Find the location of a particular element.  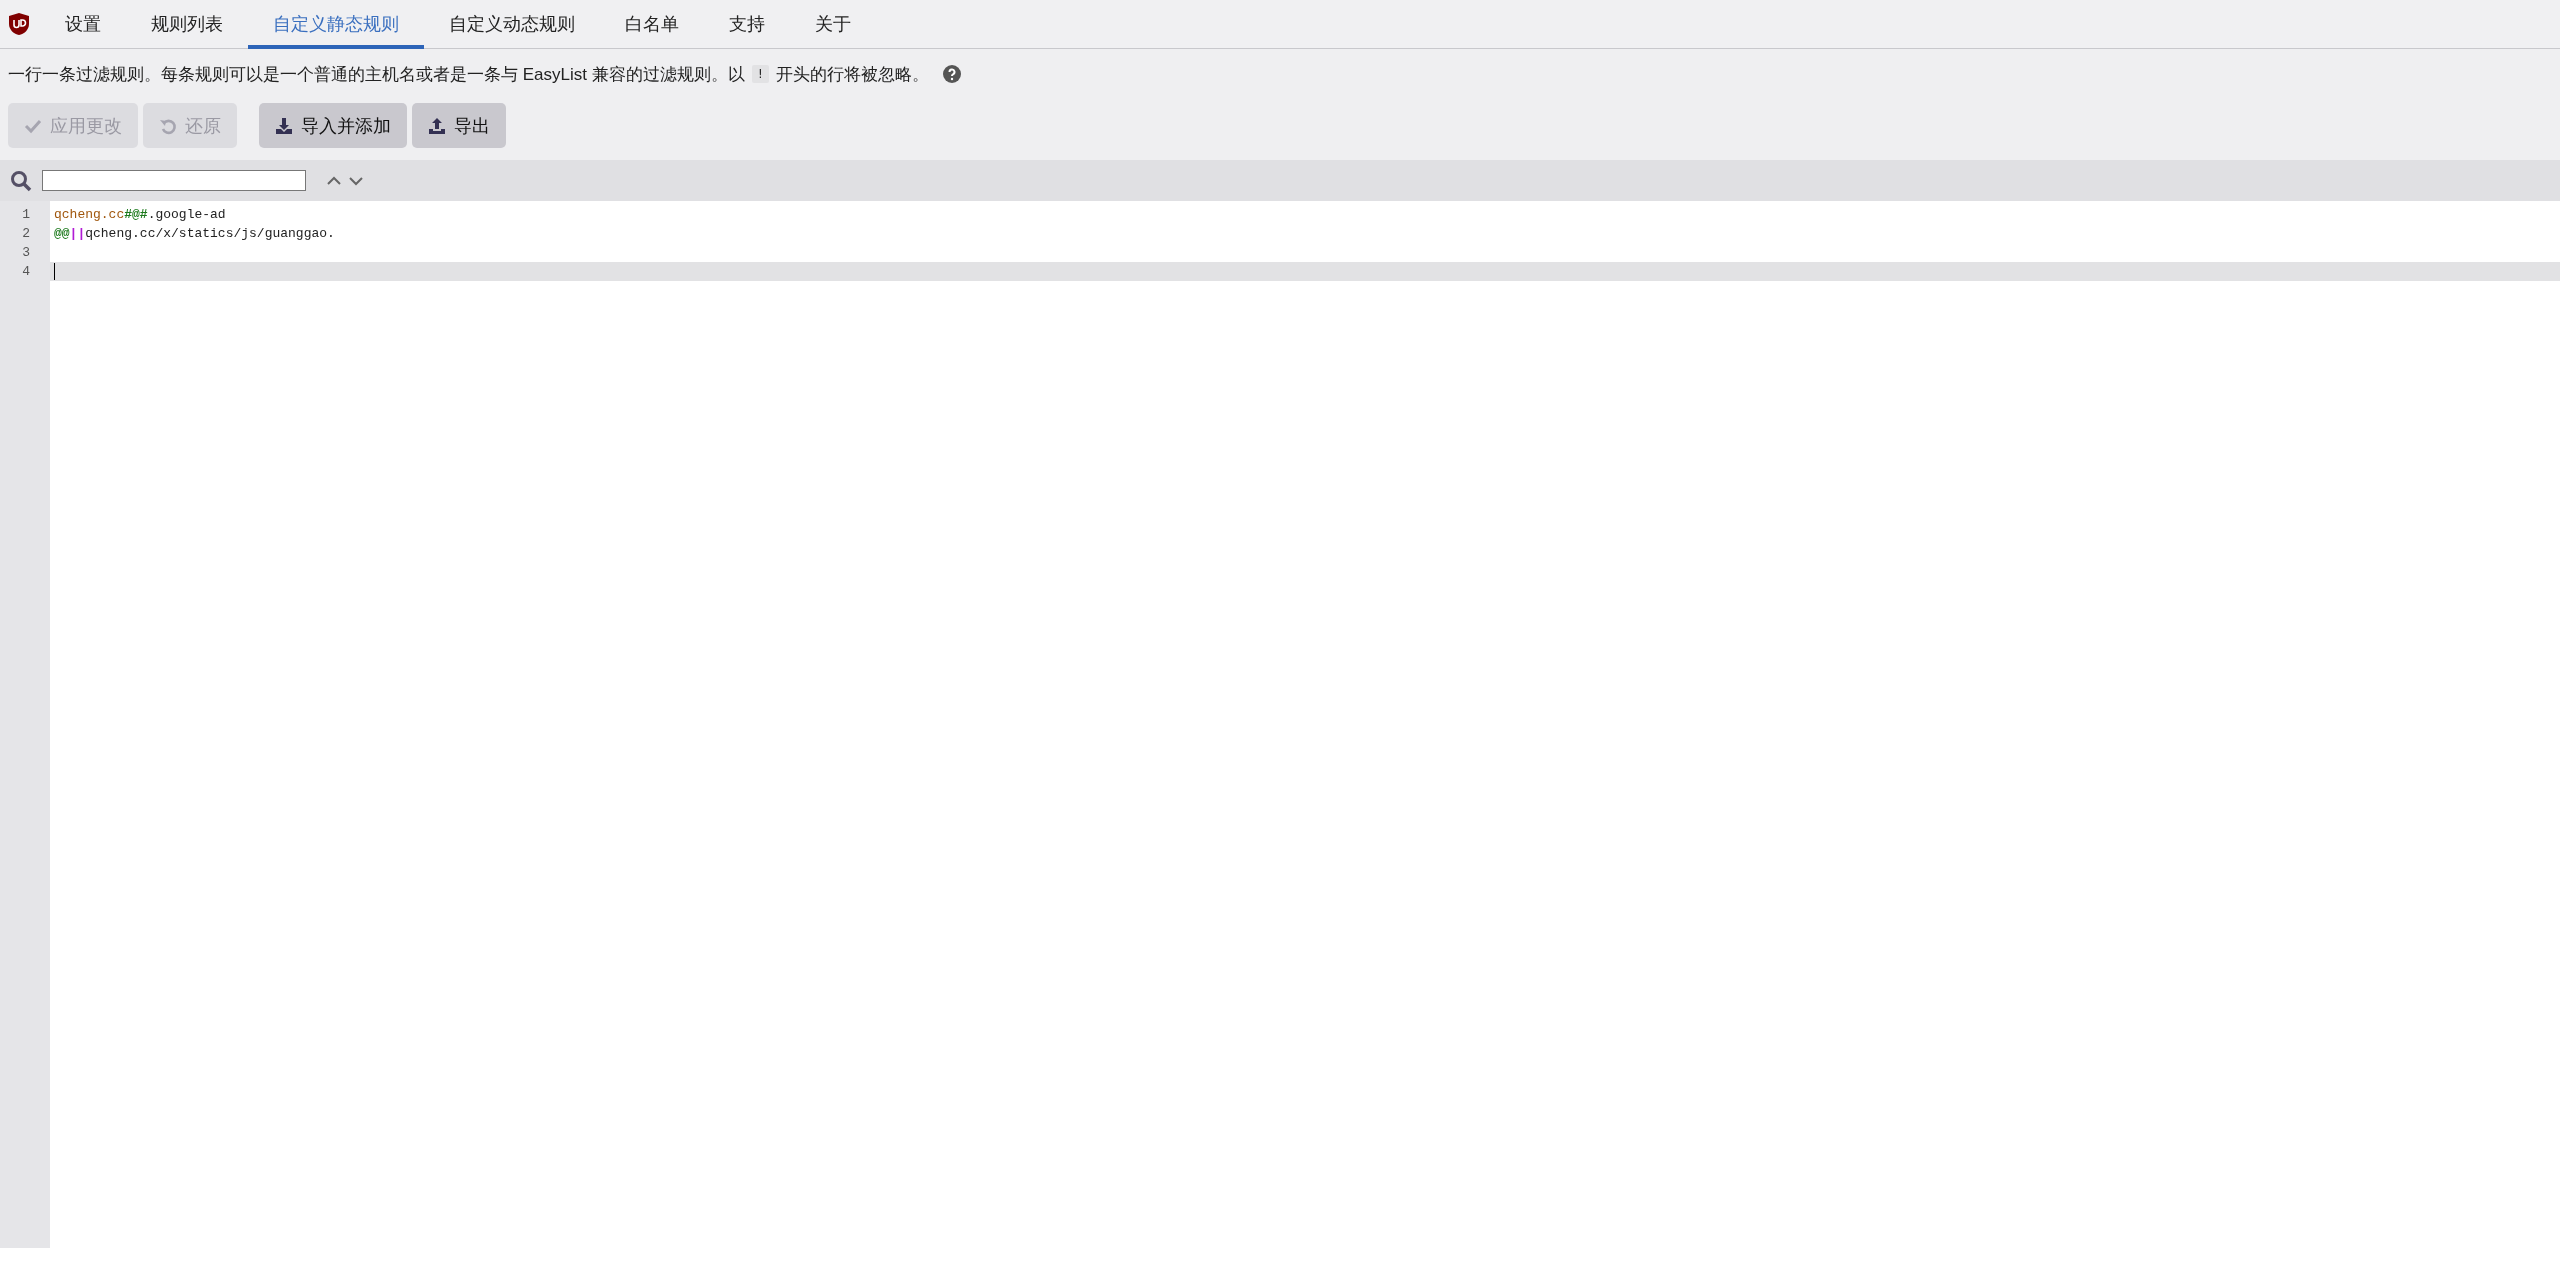

line-number: 2 is located at coordinates (26, 234).